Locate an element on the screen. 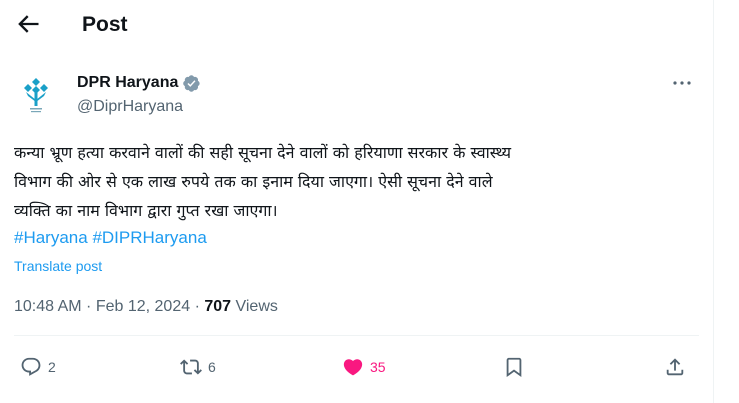 This screenshot has width=739, height=403. avatar is located at coordinates (36, 94).